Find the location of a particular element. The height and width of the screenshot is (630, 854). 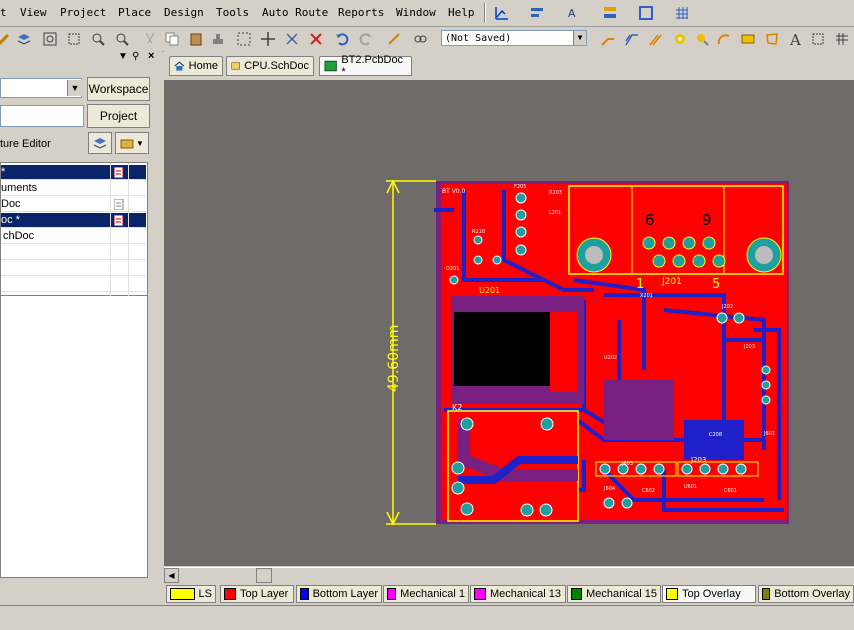

u201-pads is located at coordinates (564, 352).